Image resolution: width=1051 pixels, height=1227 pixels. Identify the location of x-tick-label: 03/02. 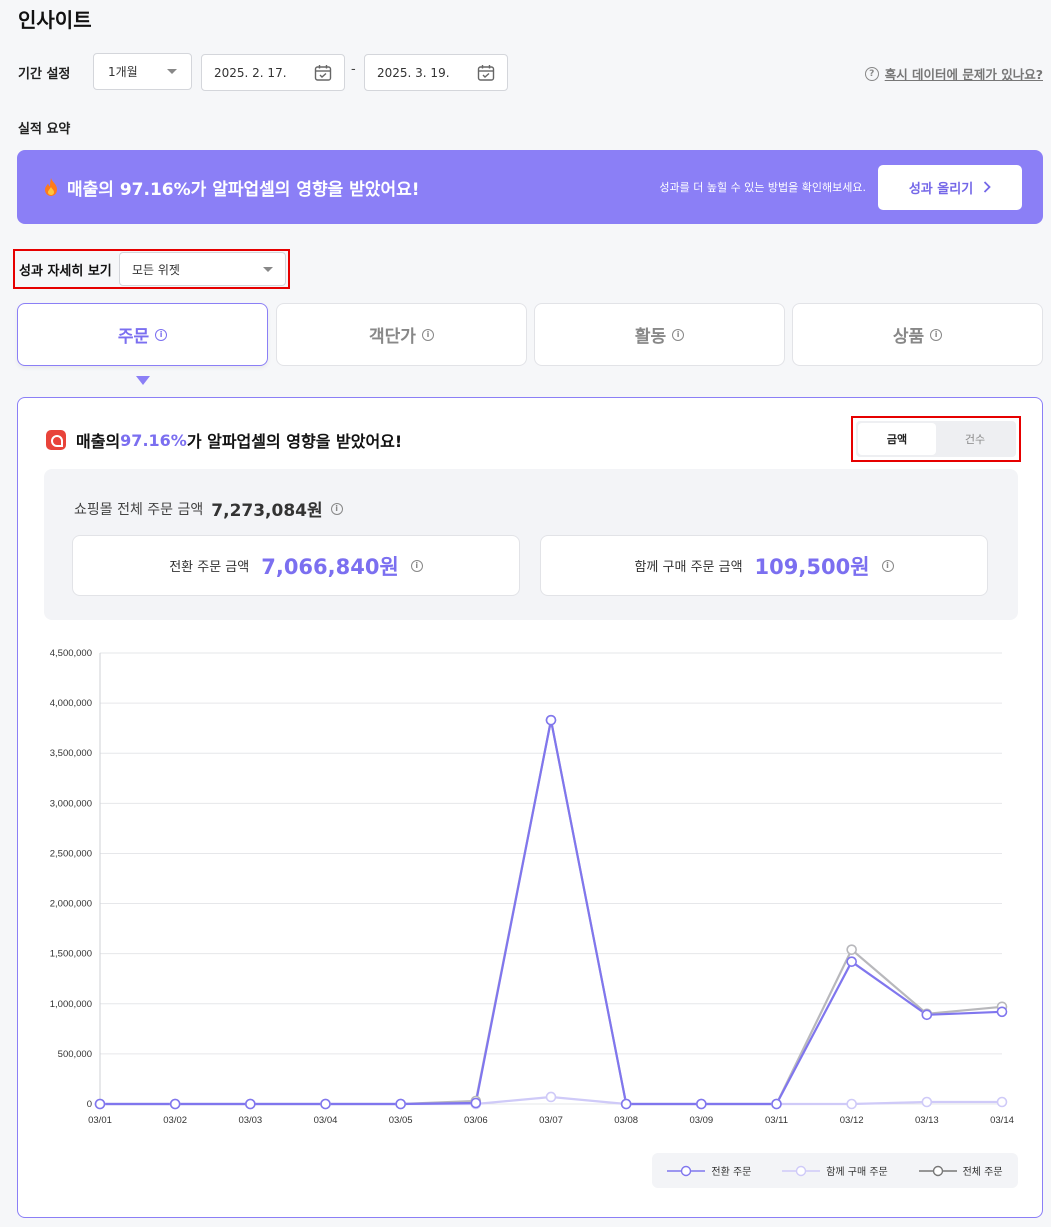
(175, 1120).